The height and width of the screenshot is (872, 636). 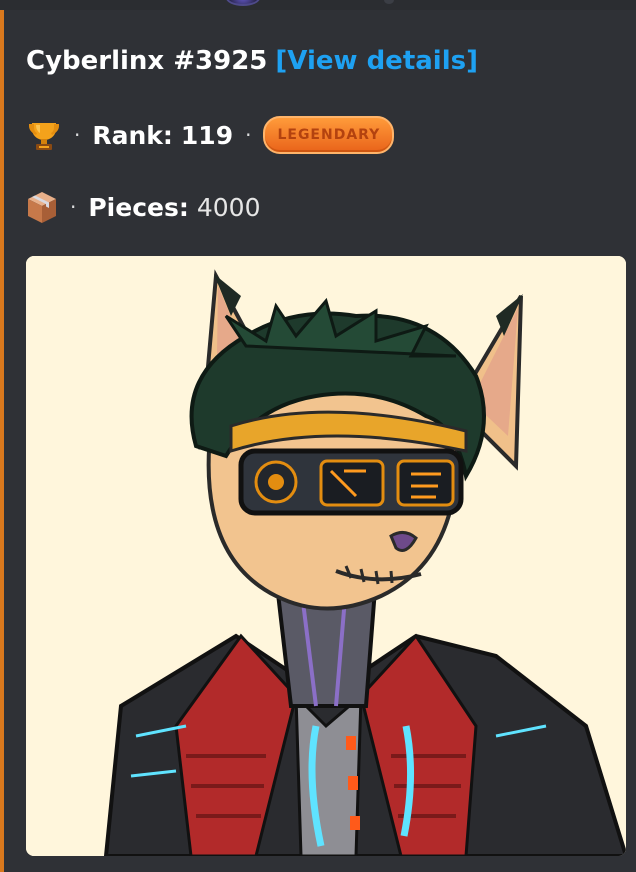 What do you see at coordinates (329, 135) in the screenshot?
I see `rarity-badge: LEGENDARY` at bounding box center [329, 135].